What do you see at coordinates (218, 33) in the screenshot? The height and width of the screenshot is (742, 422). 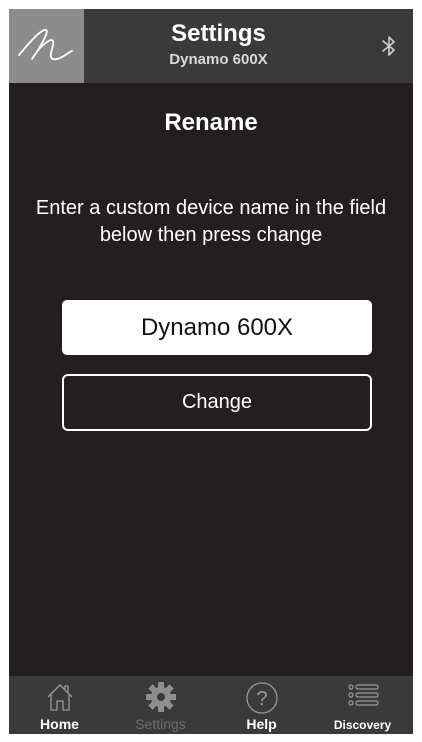 I see `page-title: Settings` at bounding box center [218, 33].